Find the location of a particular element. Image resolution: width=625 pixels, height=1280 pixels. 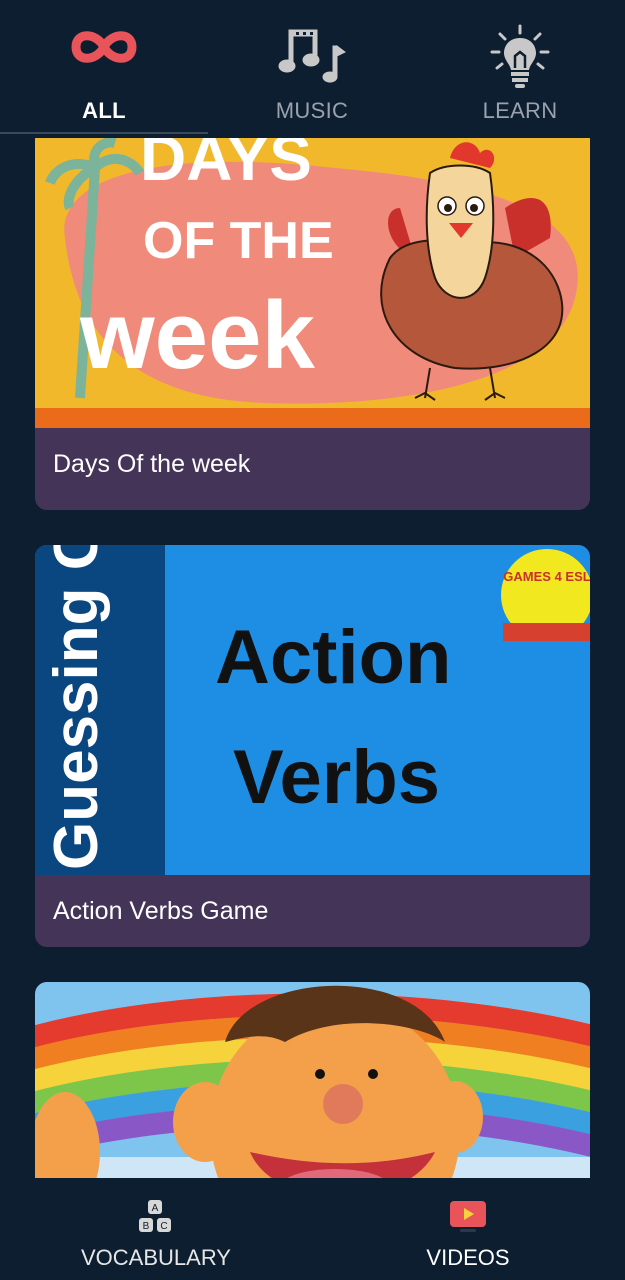

tab-learn: LEARN is located at coordinates (520, 69).